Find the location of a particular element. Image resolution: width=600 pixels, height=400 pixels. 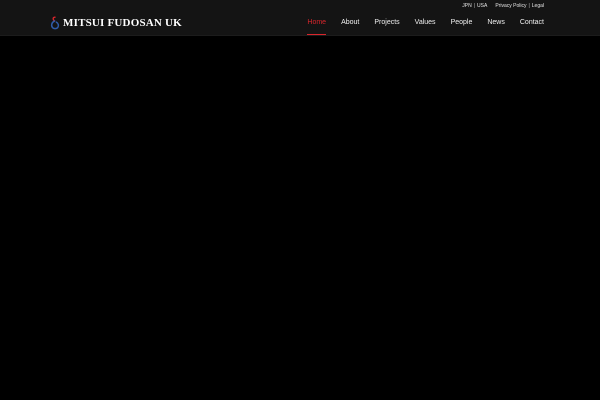

mitsui-fudosan-logo-icon is located at coordinates (55, 23).